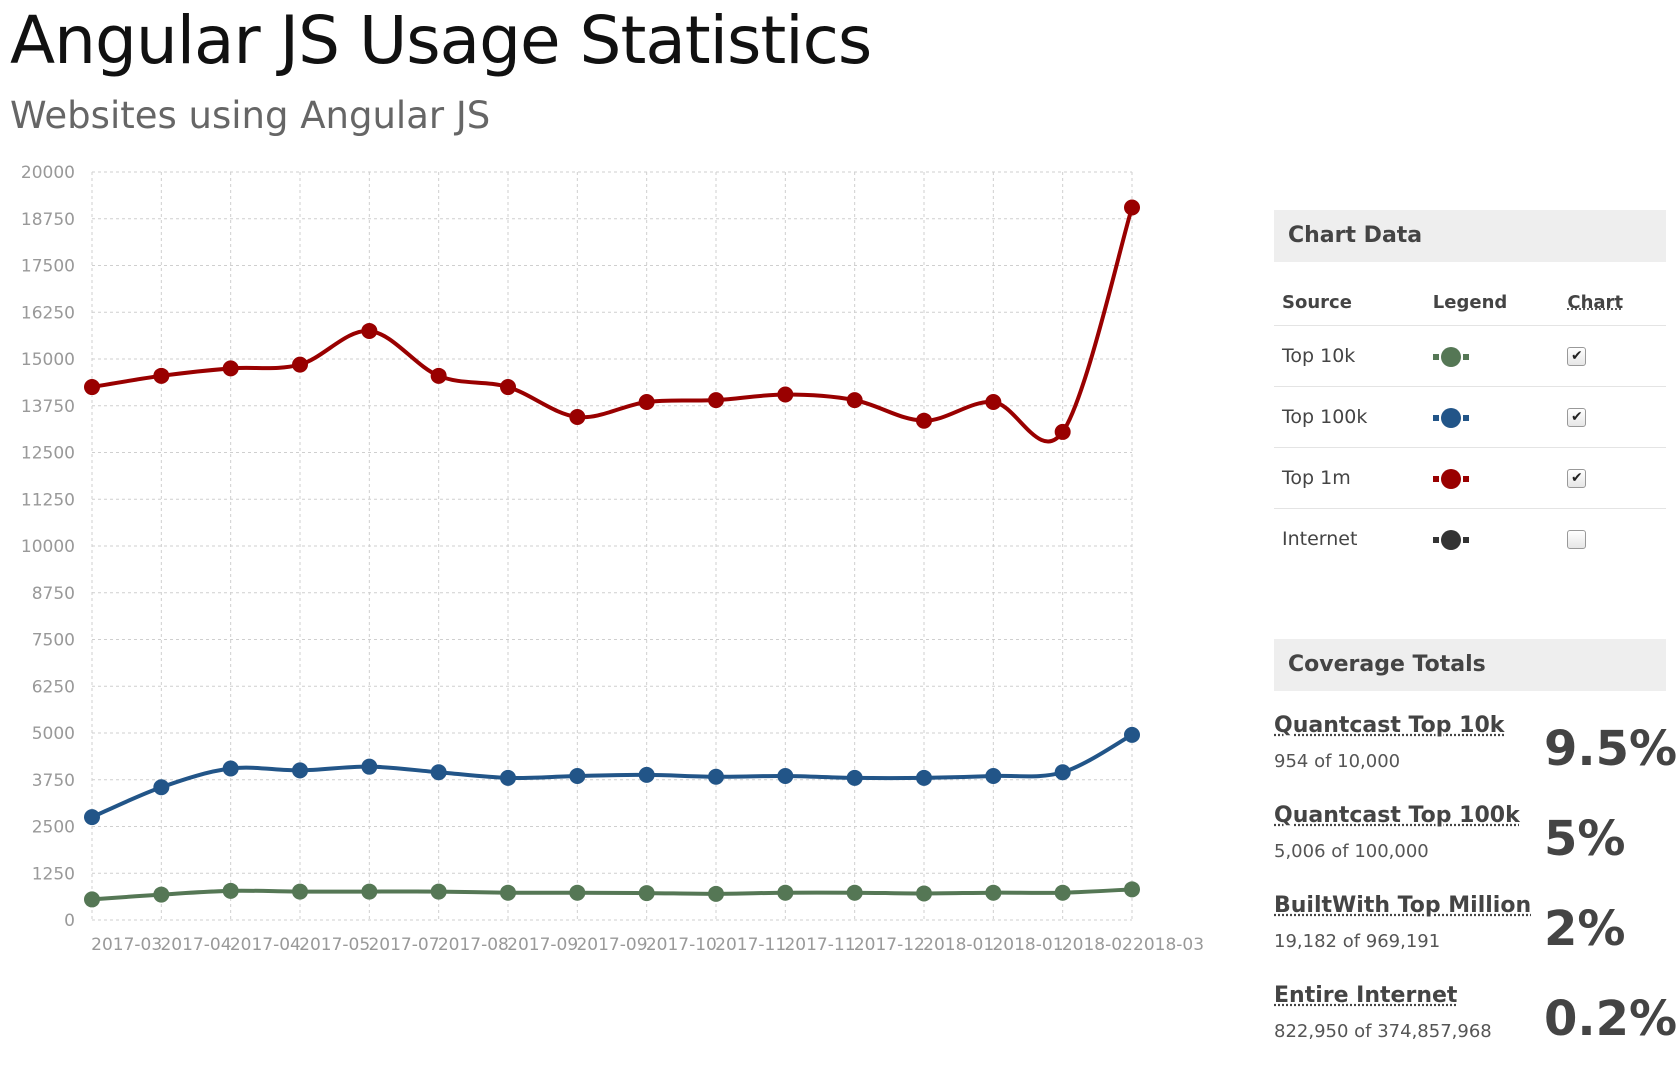 This screenshot has width=1676, height=1065. Describe the element at coordinates (53, 641) in the screenshot. I see `y-tick-label: 7500` at that location.